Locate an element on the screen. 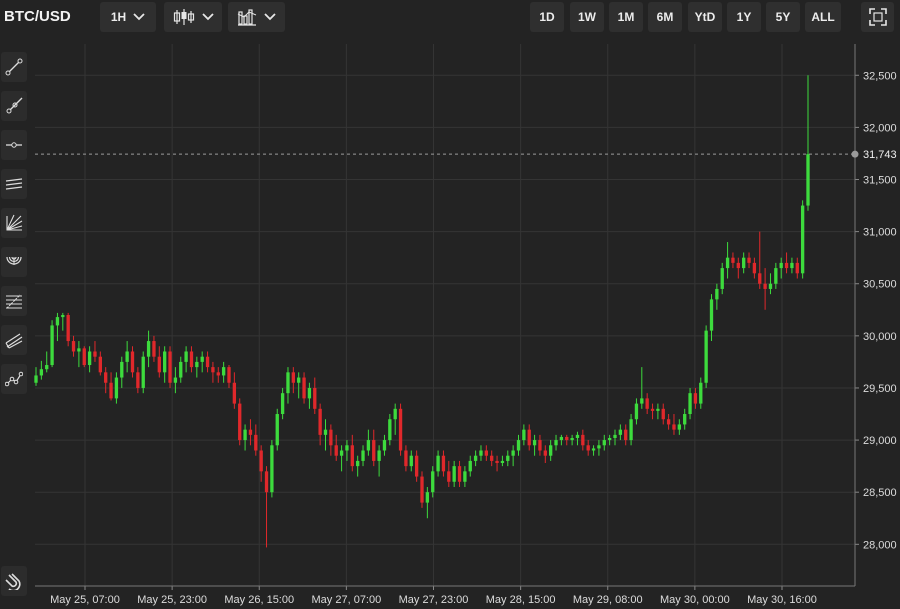 The width and height of the screenshot is (900, 609). x-tick-label: May 29, 08:00 is located at coordinates (608, 600).